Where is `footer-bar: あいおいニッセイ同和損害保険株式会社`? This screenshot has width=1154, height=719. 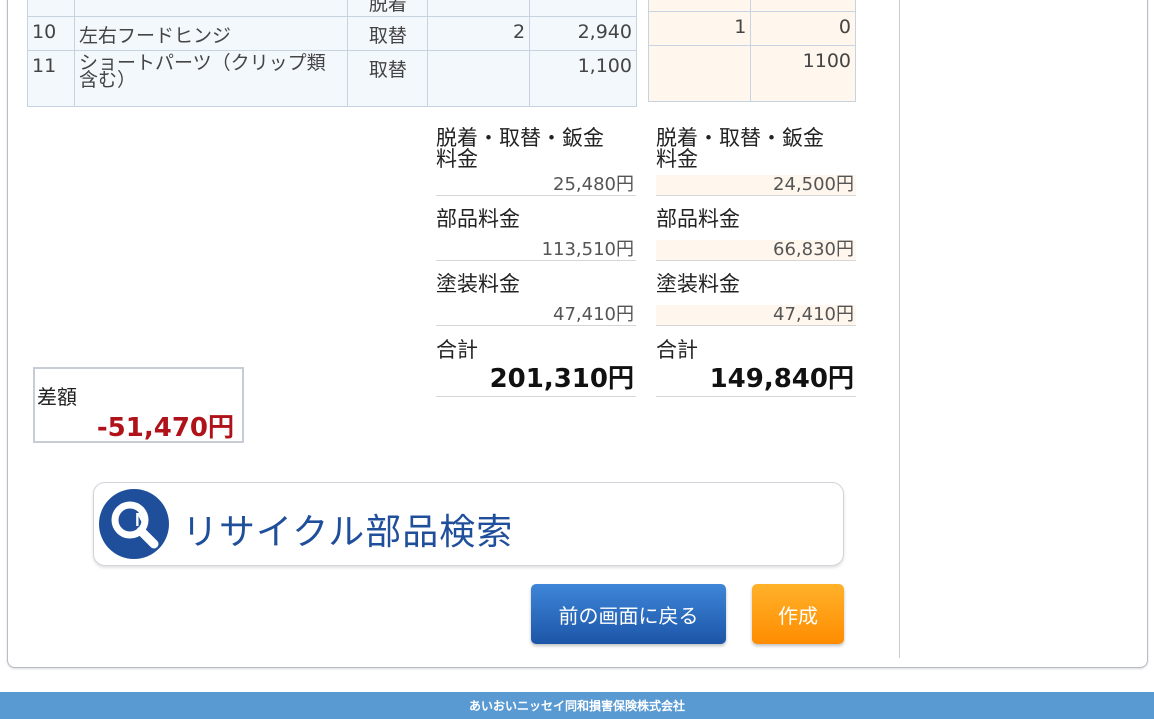 footer-bar: あいおいニッセイ同和損害保険株式会社 is located at coordinates (577, 705).